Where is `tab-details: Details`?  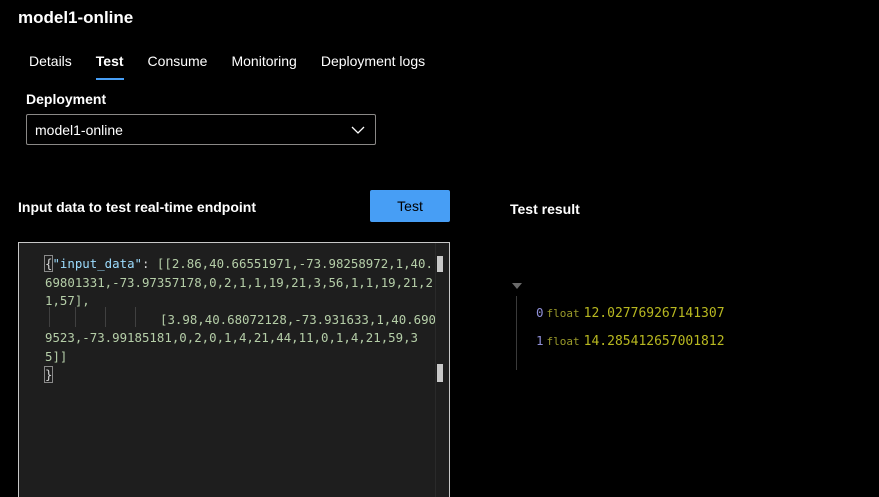 tab-details: Details is located at coordinates (50, 62).